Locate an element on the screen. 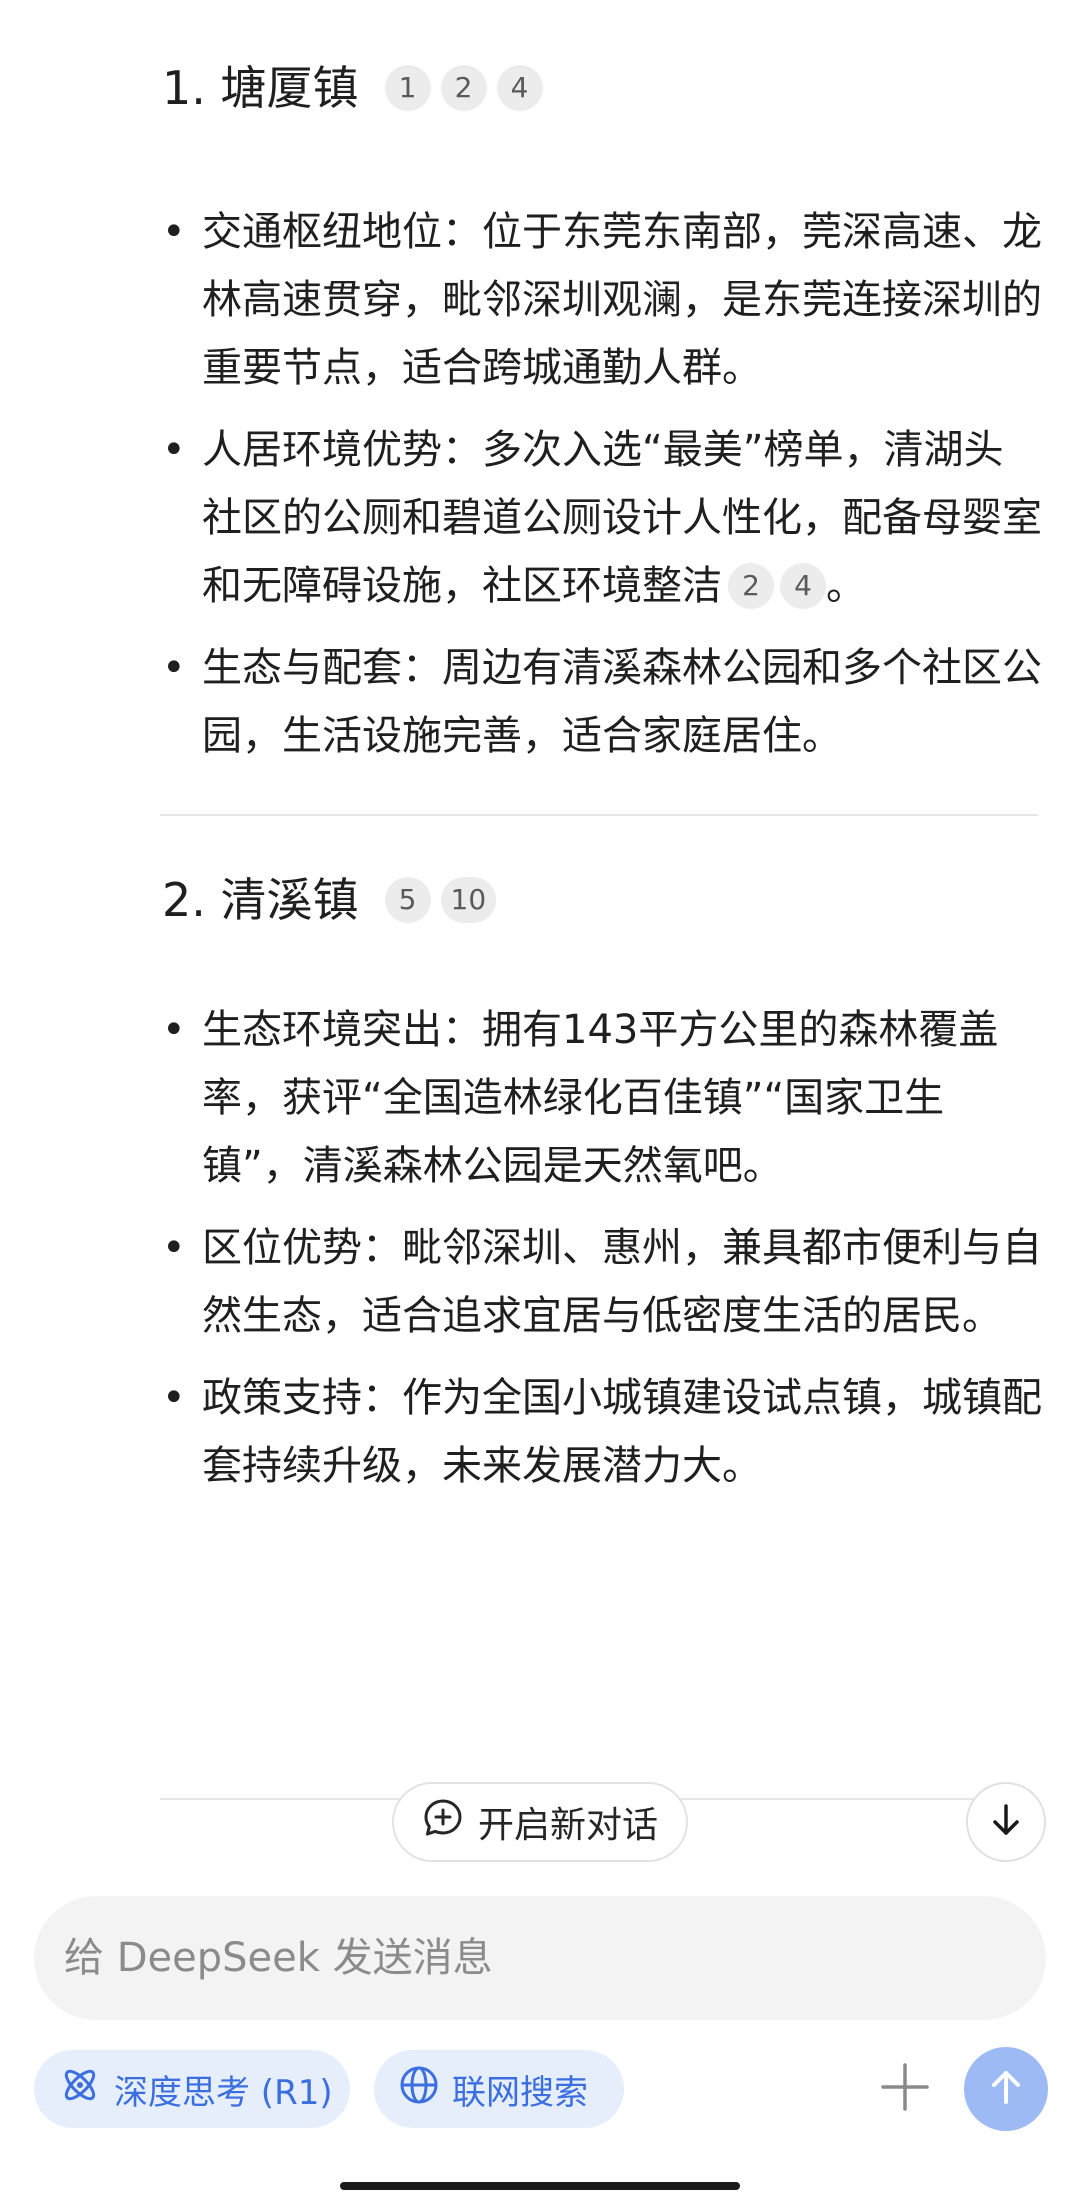 This screenshot has height=2207, width=1080. bullet-text: 生态与配套：周边有清溪森林公园和多个社区公园，生活设施完善，适合家庭居住。 is located at coordinates (622, 702).